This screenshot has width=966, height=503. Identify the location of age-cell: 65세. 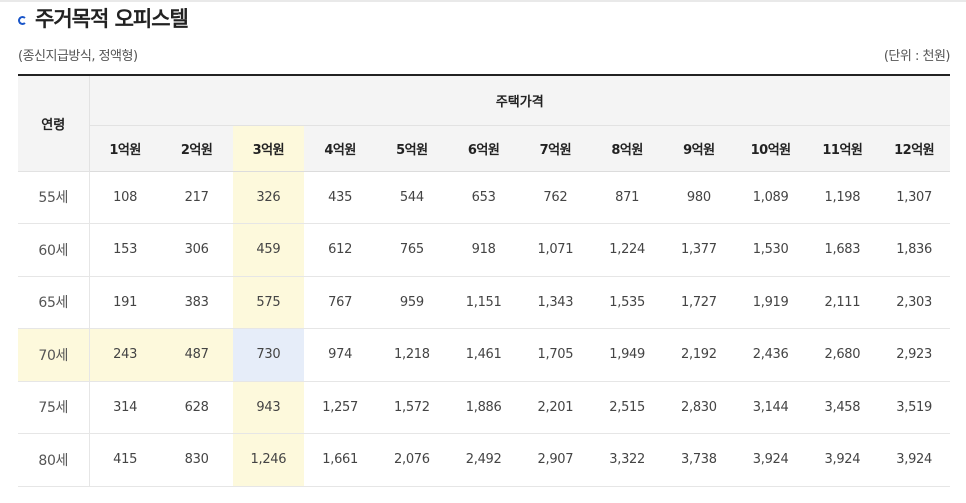
(54, 302).